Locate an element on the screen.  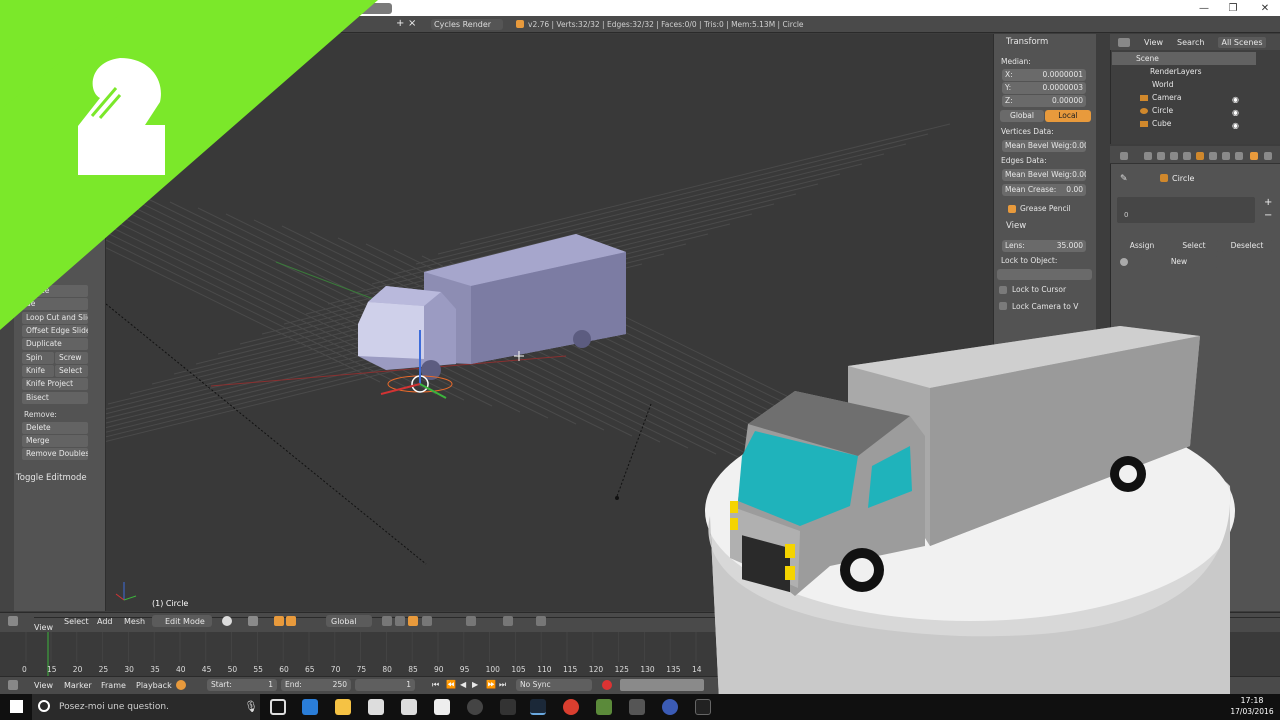
face-select-icon is located at coordinates (413, 621).